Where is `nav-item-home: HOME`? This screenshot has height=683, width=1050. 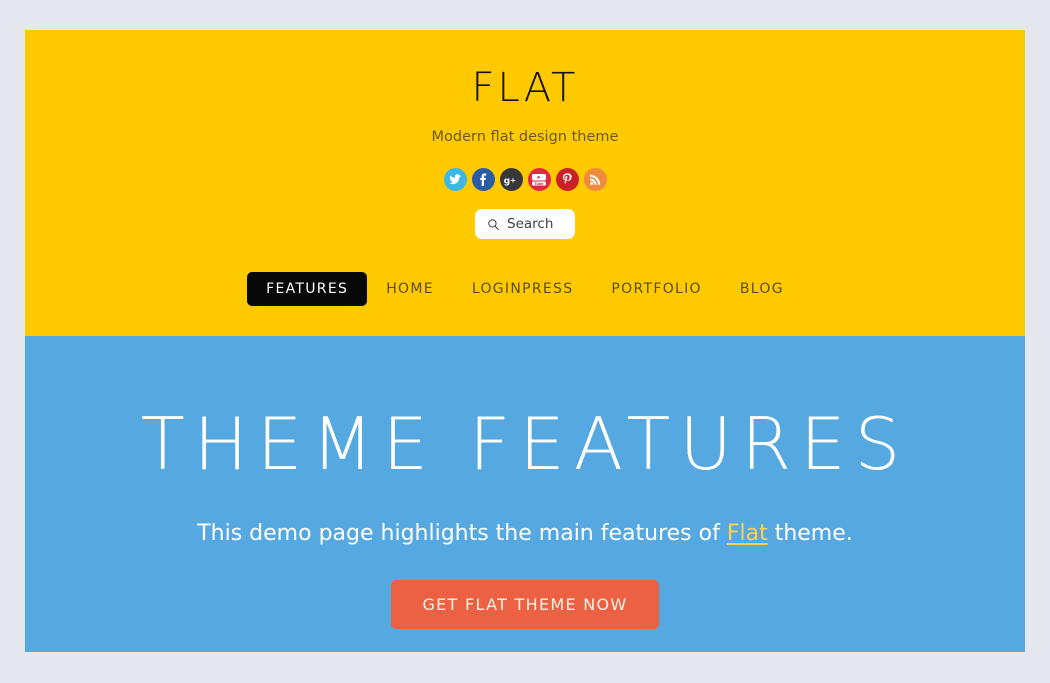
nav-item-home: HOME is located at coordinates (410, 289).